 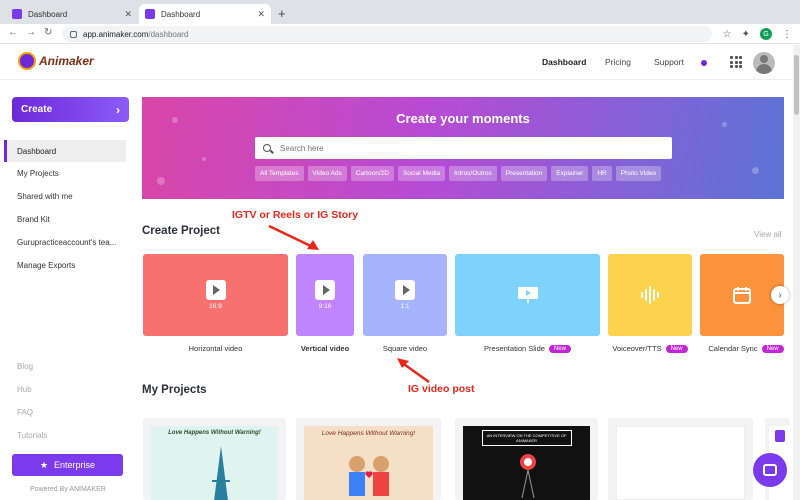 I want to click on sidebar-link-tutorials: Tutorials, so click(x=32, y=435).